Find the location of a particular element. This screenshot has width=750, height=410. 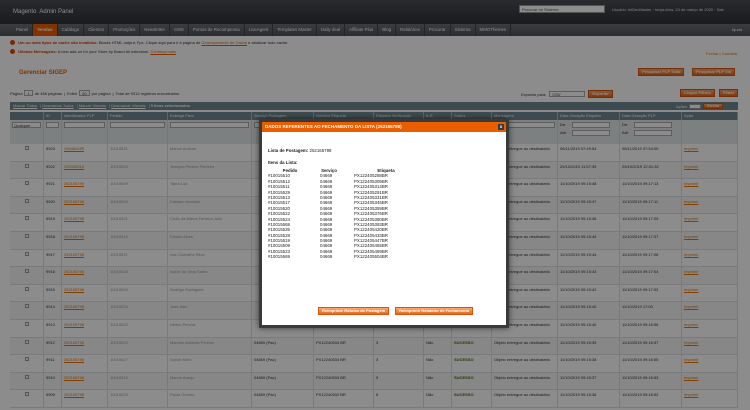

reprint-labels-button: Reimprimir Rótulos de Postagem is located at coordinates (354, 311).